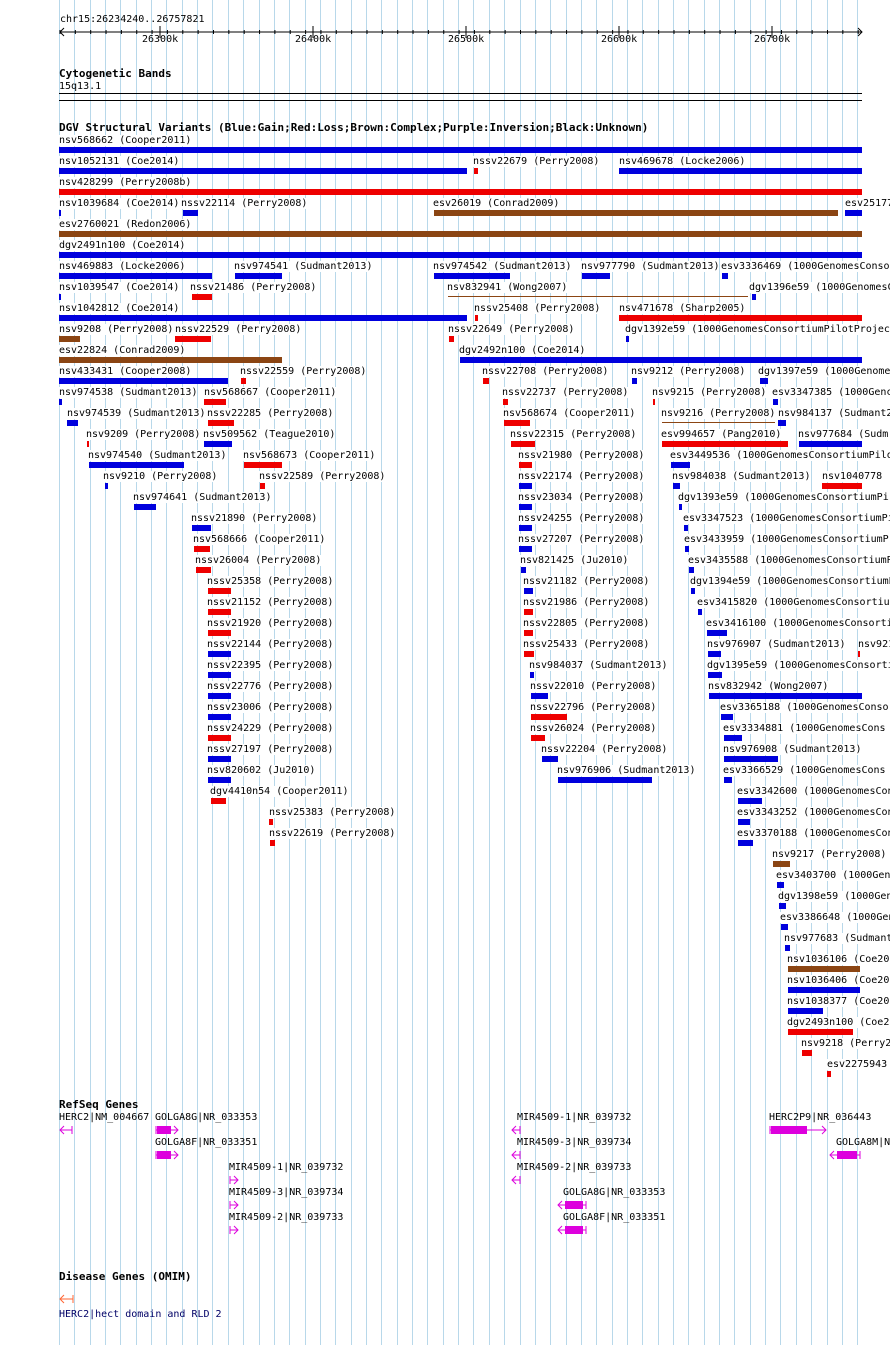 The image size is (890, 1345). I want to click on variant-label: nssv25433 (Perry2008), so click(586, 644).